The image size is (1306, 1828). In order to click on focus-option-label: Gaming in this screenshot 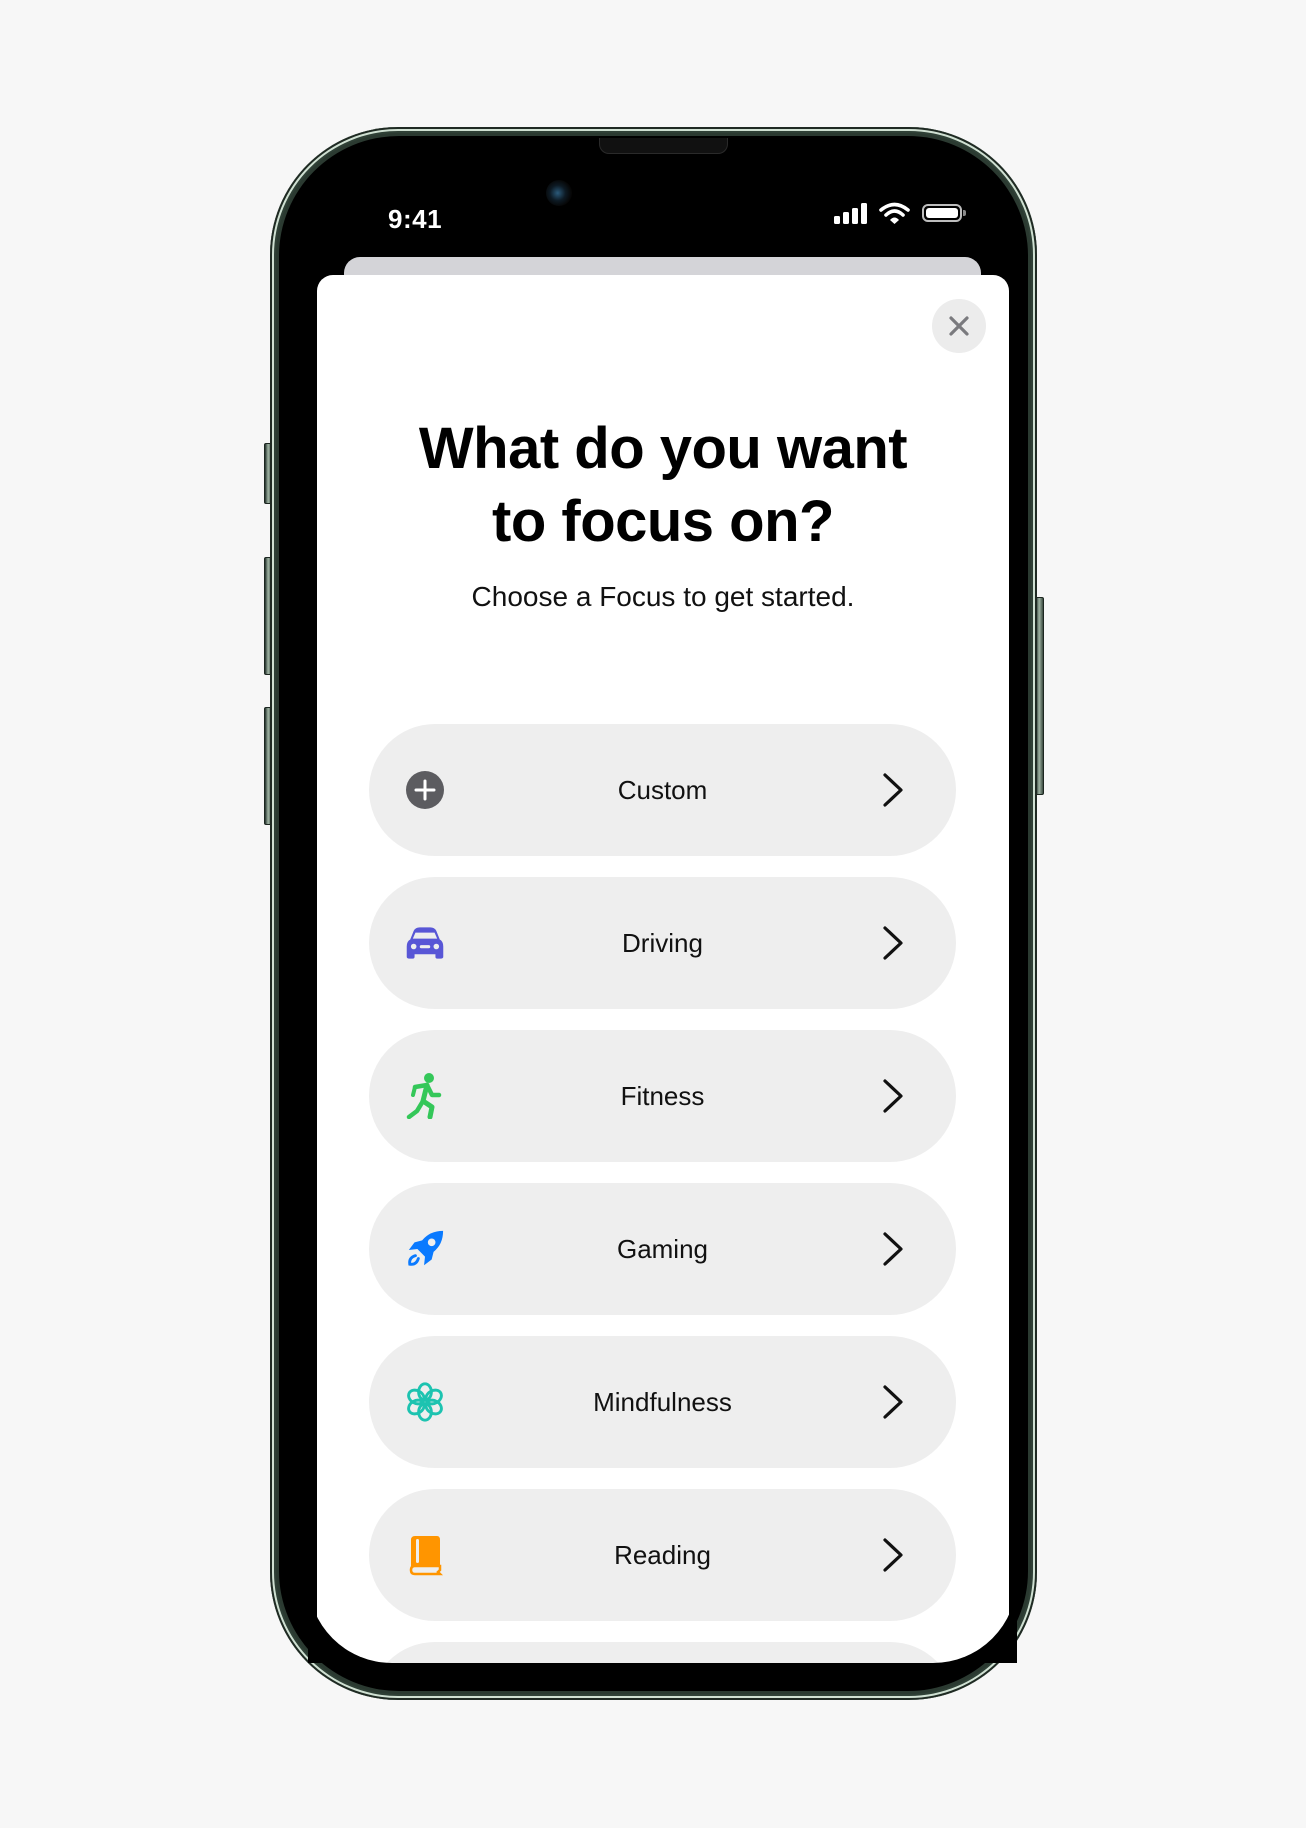, I will do `click(662, 1248)`.